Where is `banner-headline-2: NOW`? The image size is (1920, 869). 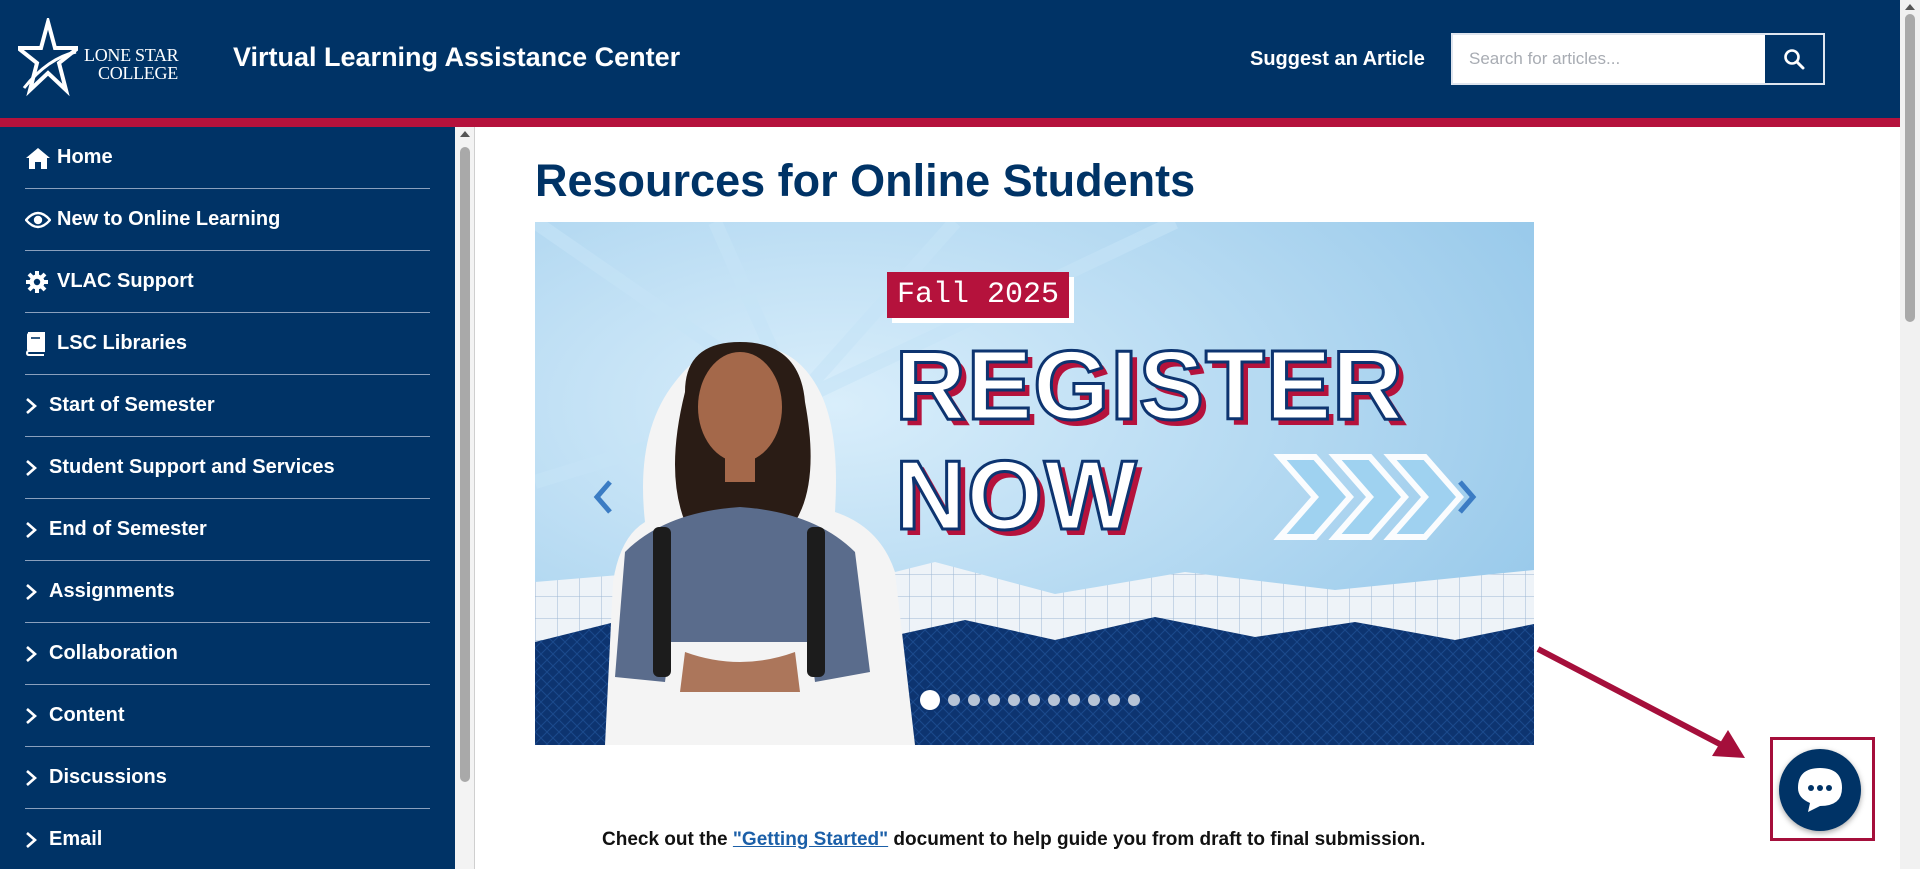
banner-headline-2: NOW is located at coordinates (1016, 495).